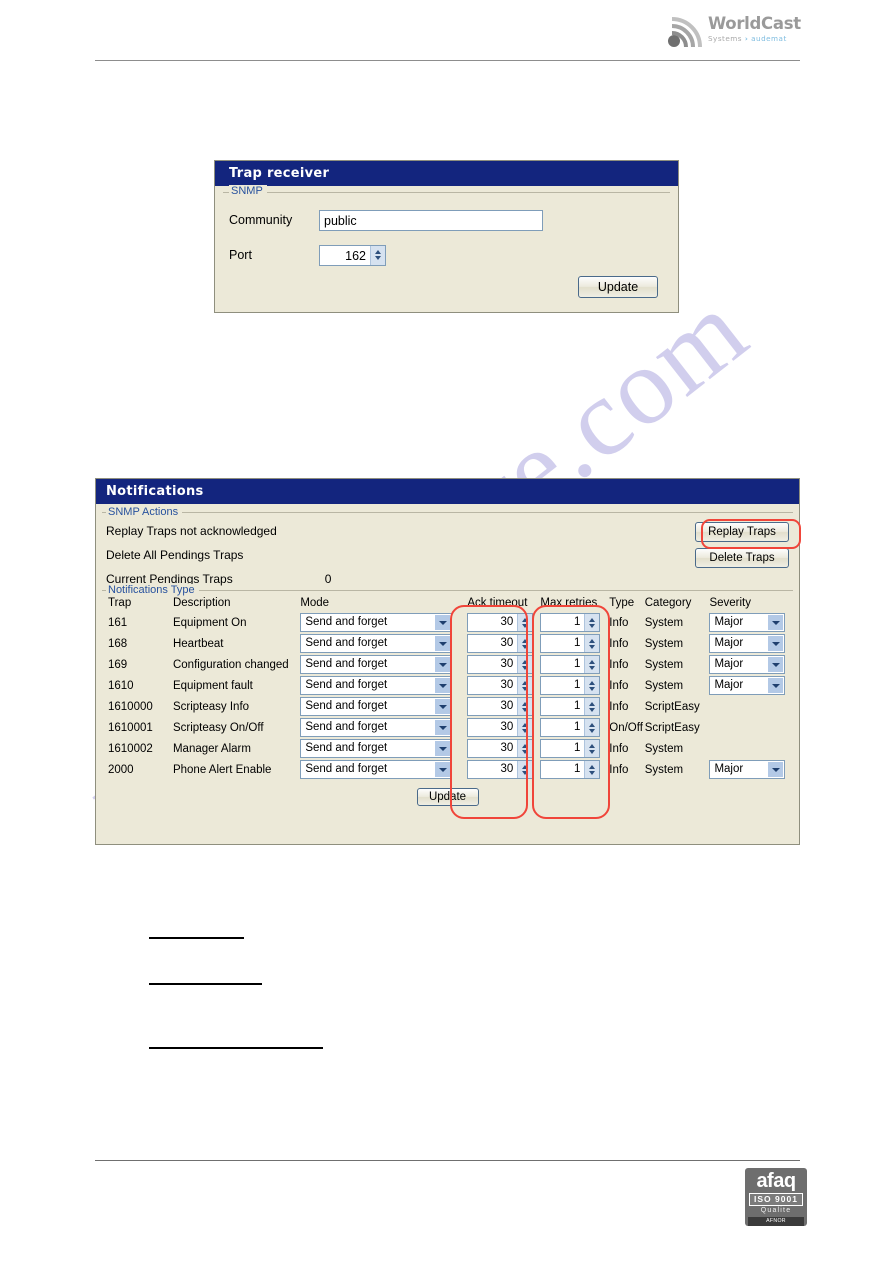  Describe the element at coordinates (345, 255) in the screenshot. I see `port-value: 162` at that location.